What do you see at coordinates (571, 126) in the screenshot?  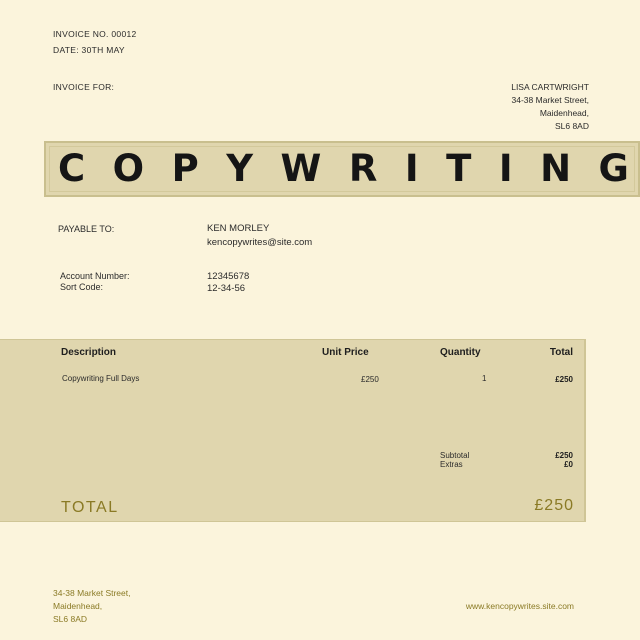 I see `client-postcode: SL6 8AD` at bounding box center [571, 126].